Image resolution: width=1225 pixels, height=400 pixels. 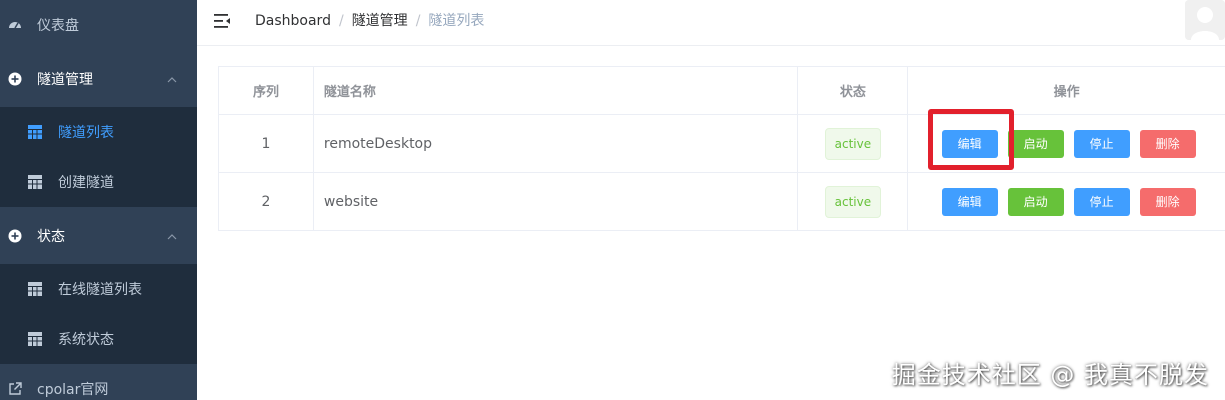 What do you see at coordinates (556, 90) in the screenshot?
I see `column-header-name: 隧道名称` at bounding box center [556, 90].